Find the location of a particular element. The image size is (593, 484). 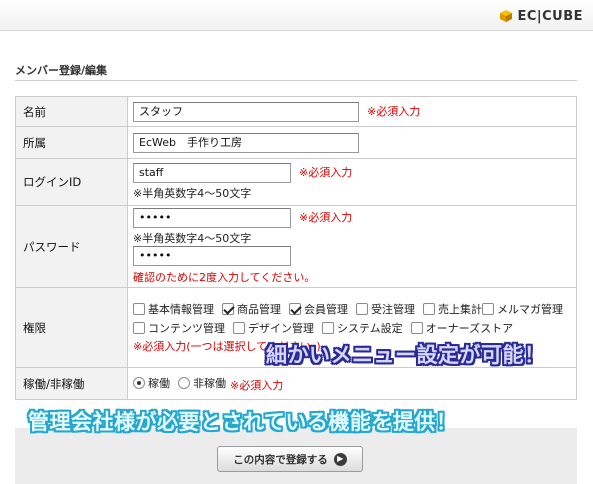

permissions-label: 権限 is located at coordinates (71, 327).